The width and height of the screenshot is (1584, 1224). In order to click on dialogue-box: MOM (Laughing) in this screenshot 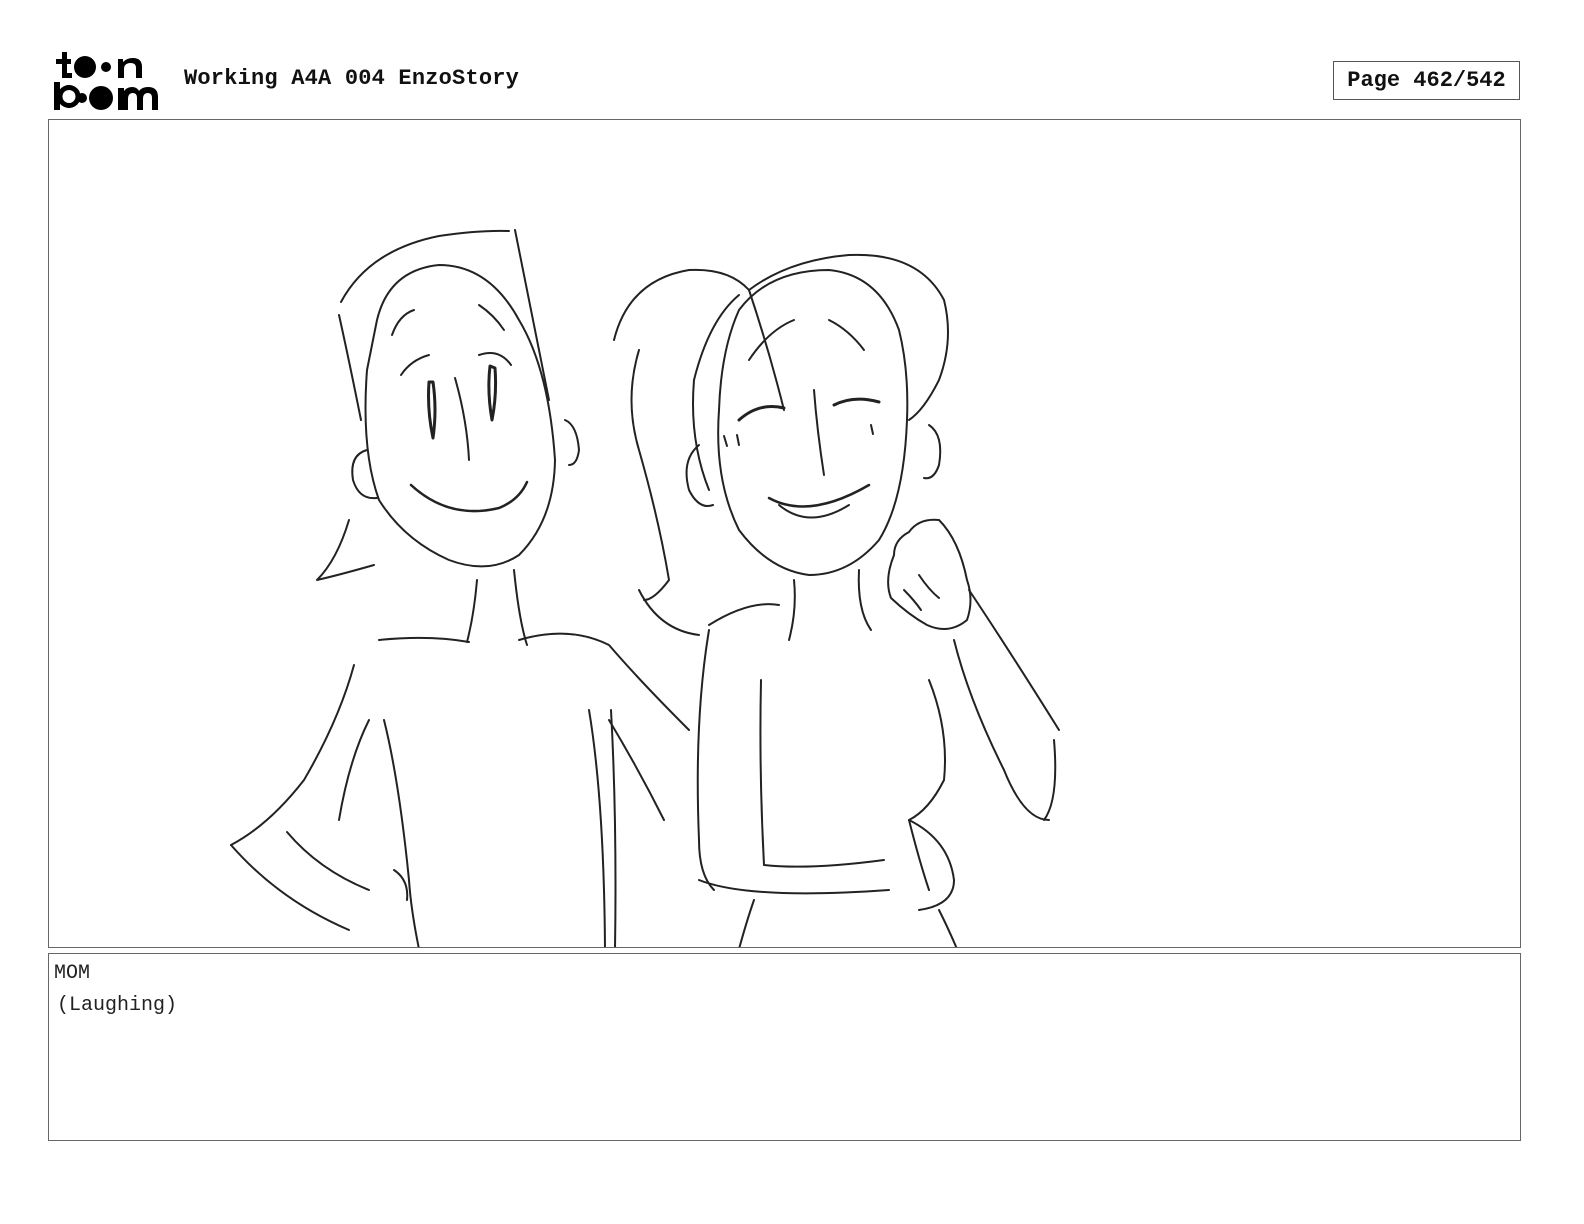, I will do `click(784, 1047)`.